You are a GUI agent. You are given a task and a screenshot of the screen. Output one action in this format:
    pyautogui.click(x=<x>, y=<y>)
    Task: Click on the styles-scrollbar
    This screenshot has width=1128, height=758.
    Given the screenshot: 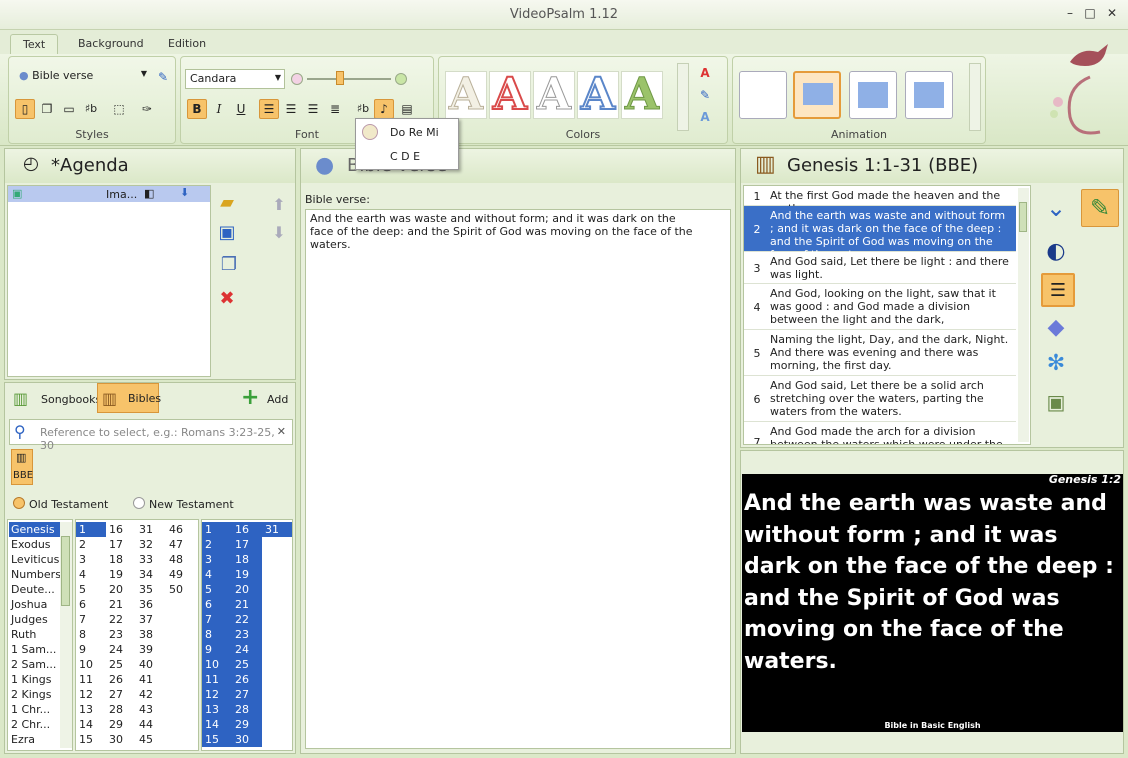 What is the action you would take?
    pyautogui.click(x=683, y=97)
    